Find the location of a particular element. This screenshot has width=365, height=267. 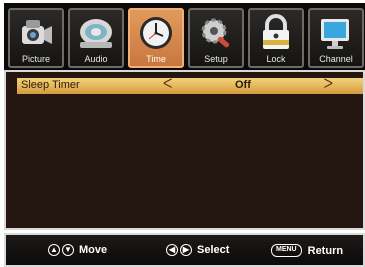

arrow-left-icon: ᐸ is located at coordinates (167, 84).